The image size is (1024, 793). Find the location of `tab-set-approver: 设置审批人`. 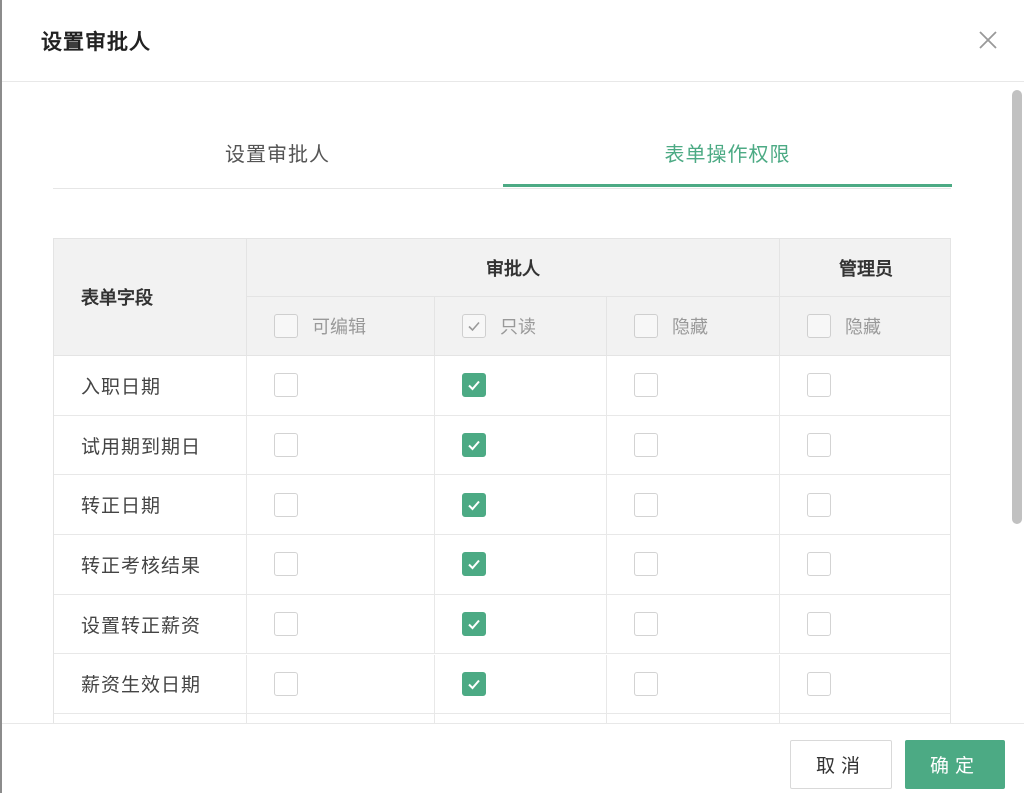

tab-set-approver: 设置审批人 is located at coordinates (277, 157).